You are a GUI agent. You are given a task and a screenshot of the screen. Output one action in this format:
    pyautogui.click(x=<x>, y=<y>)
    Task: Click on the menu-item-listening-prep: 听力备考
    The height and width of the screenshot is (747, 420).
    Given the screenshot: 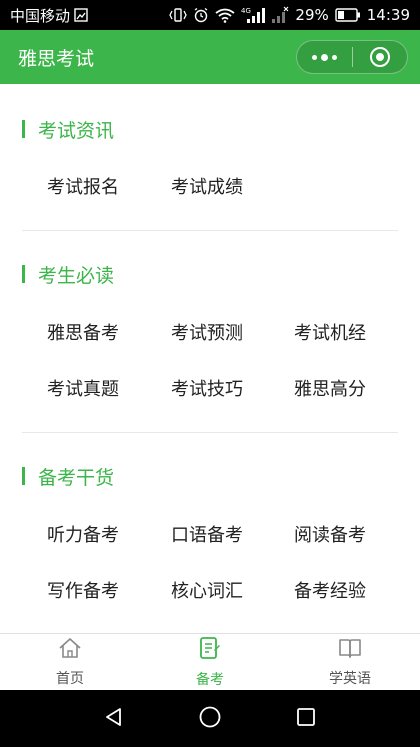 What is the action you would take?
    pyautogui.click(x=83, y=534)
    